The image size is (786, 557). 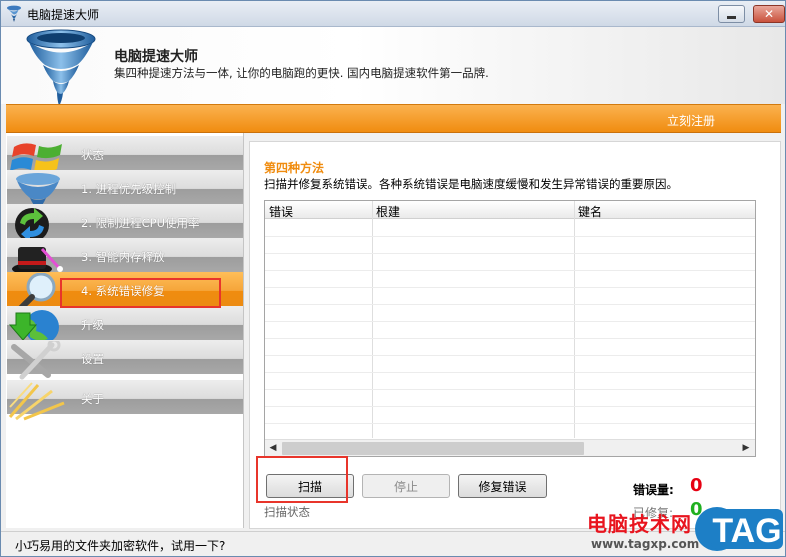 I want to click on table-header: 错误 根建 键名, so click(x=510, y=210).